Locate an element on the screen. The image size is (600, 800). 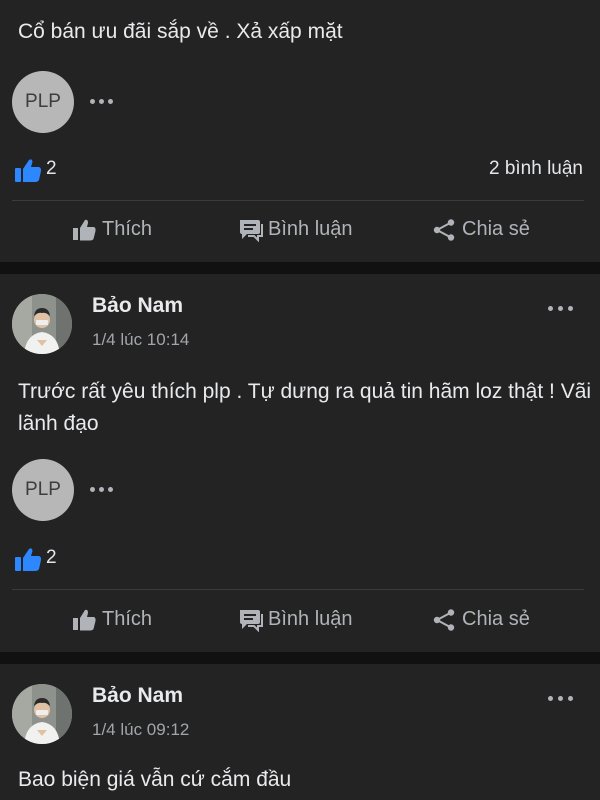
comment-count: 2 bình luận is located at coordinates (536, 169).